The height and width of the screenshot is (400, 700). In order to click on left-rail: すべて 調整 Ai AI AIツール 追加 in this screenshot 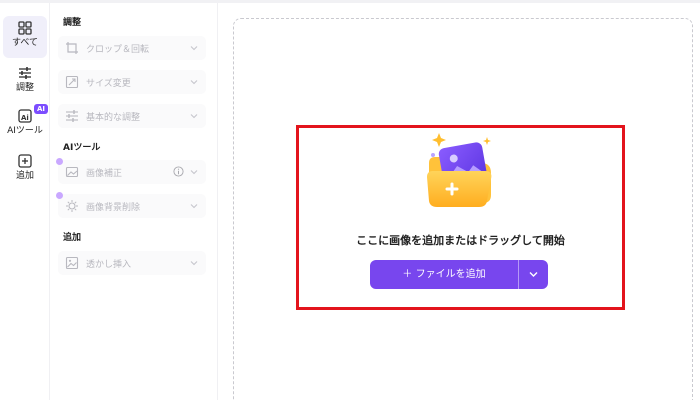, I will do `click(25, 201)`.